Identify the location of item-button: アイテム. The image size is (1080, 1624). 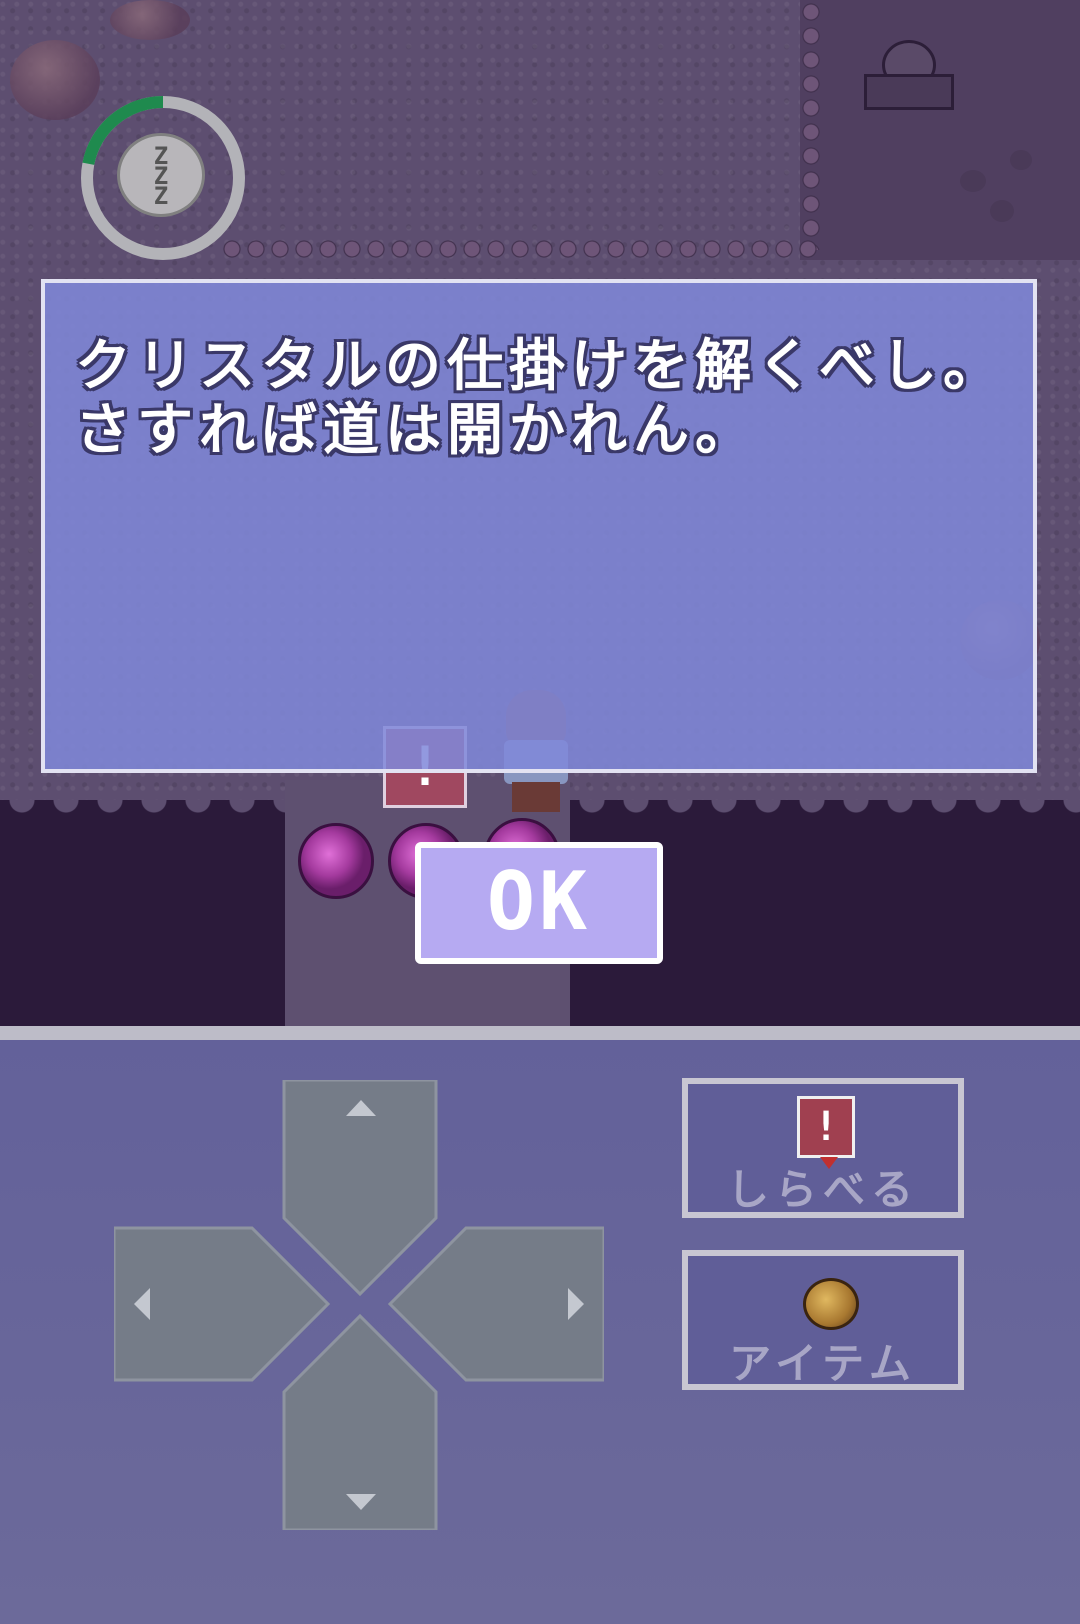
(823, 1320).